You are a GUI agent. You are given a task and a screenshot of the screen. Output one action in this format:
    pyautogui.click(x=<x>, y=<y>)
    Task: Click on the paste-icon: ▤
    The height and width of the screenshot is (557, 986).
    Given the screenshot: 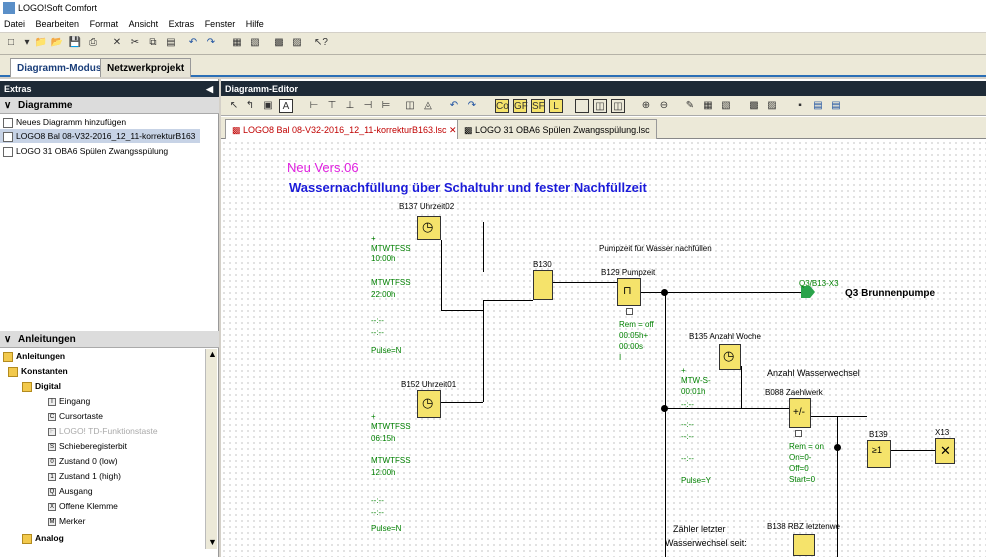 What is the action you would take?
    pyautogui.click(x=171, y=43)
    